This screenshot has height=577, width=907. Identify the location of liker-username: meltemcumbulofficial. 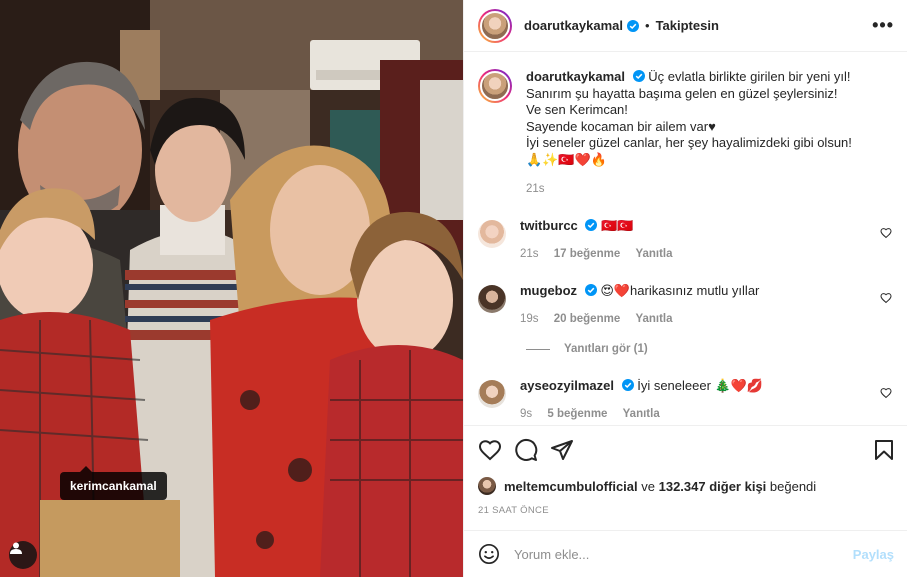
(571, 486).